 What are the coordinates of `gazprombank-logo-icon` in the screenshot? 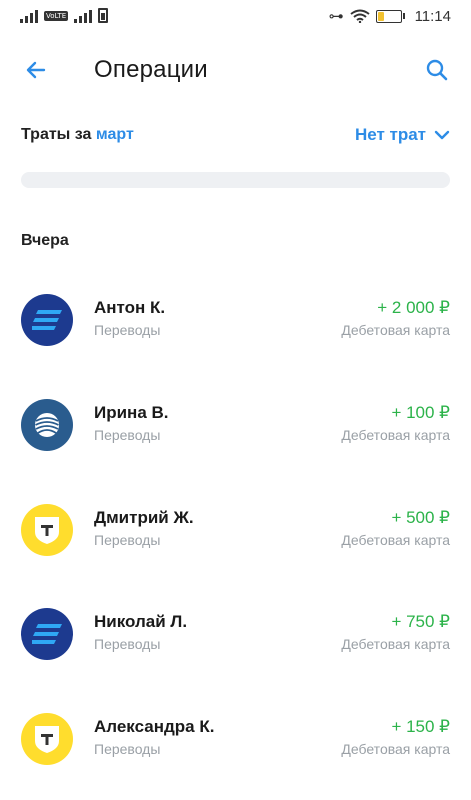 It's located at (47, 425).